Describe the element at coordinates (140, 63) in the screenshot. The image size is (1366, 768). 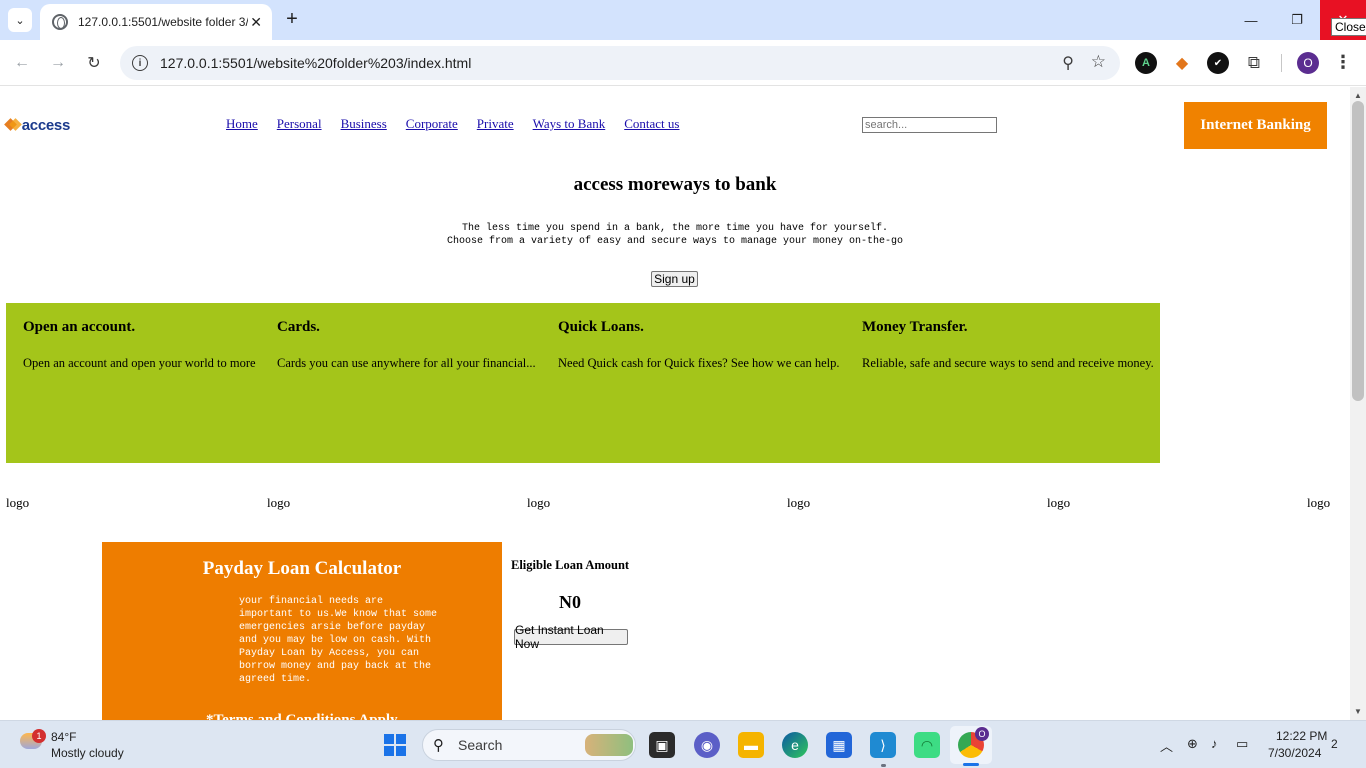
I see `site-info-icon: i` at that location.